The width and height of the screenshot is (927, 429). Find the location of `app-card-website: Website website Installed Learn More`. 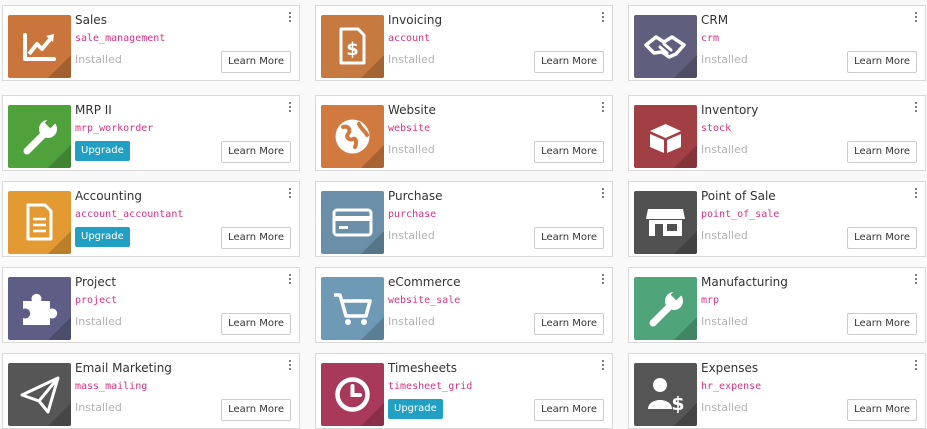

app-card-website: Website website Installed Learn More is located at coordinates (464, 133).